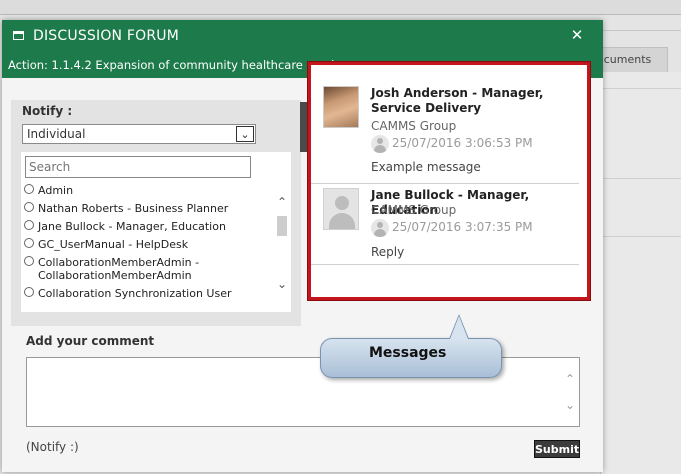 This screenshot has width=681, height=474. Describe the element at coordinates (640, 273) in the screenshot. I see `background-panel` at that location.